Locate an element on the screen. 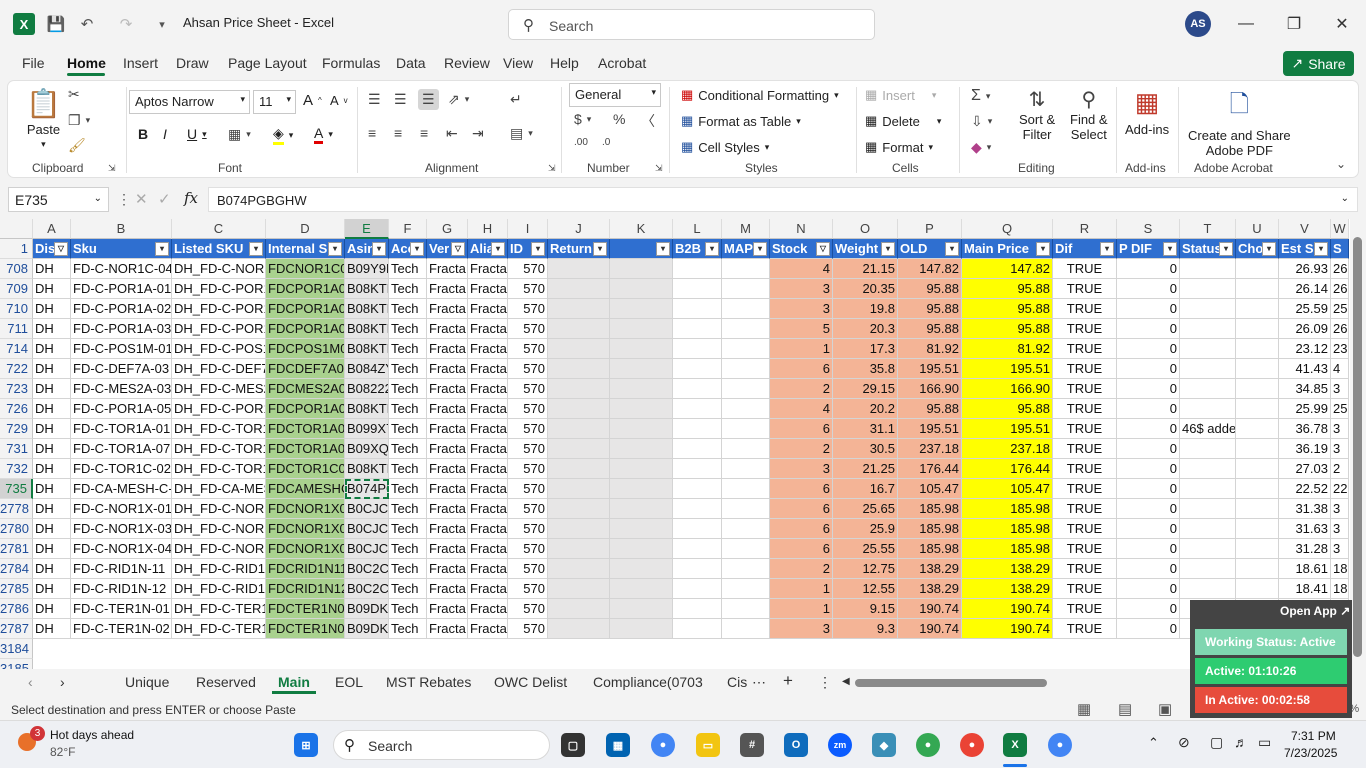  cell-asin: B08KTN is located at coordinates (367, 409).